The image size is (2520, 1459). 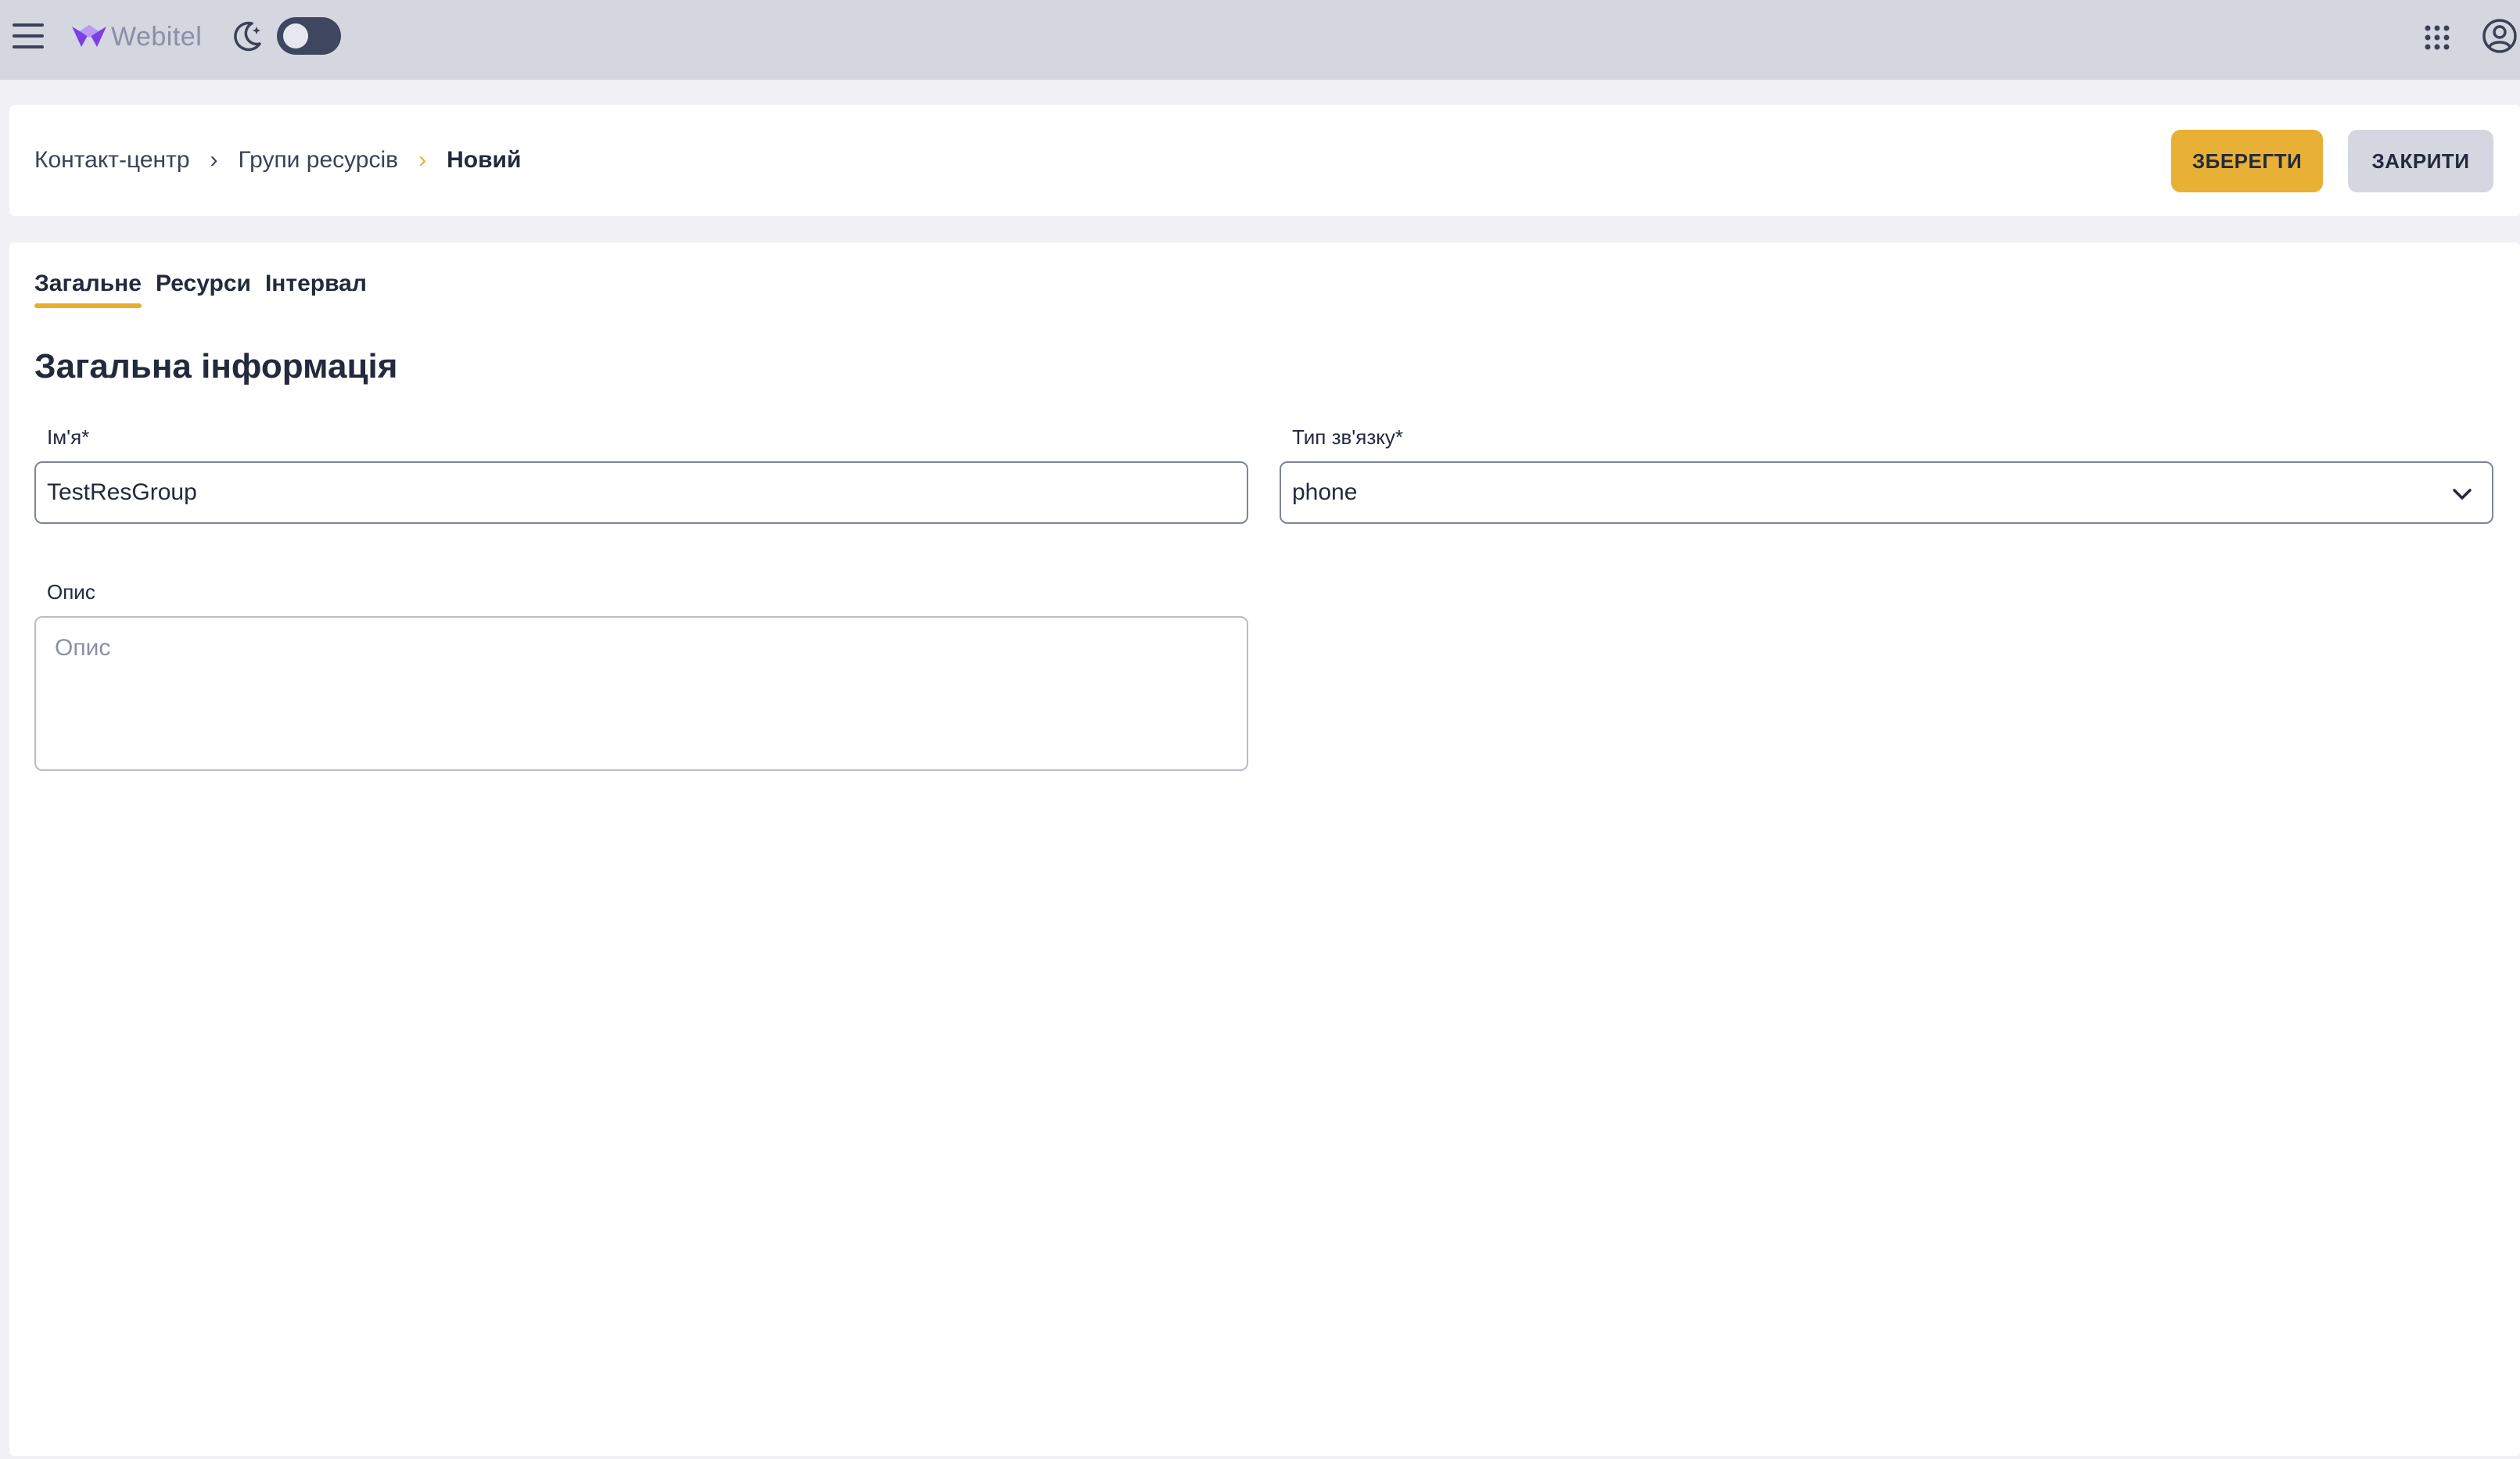 What do you see at coordinates (2499, 36) in the screenshot?
I see `user-account-icon` at bounding box center [2499, 36].